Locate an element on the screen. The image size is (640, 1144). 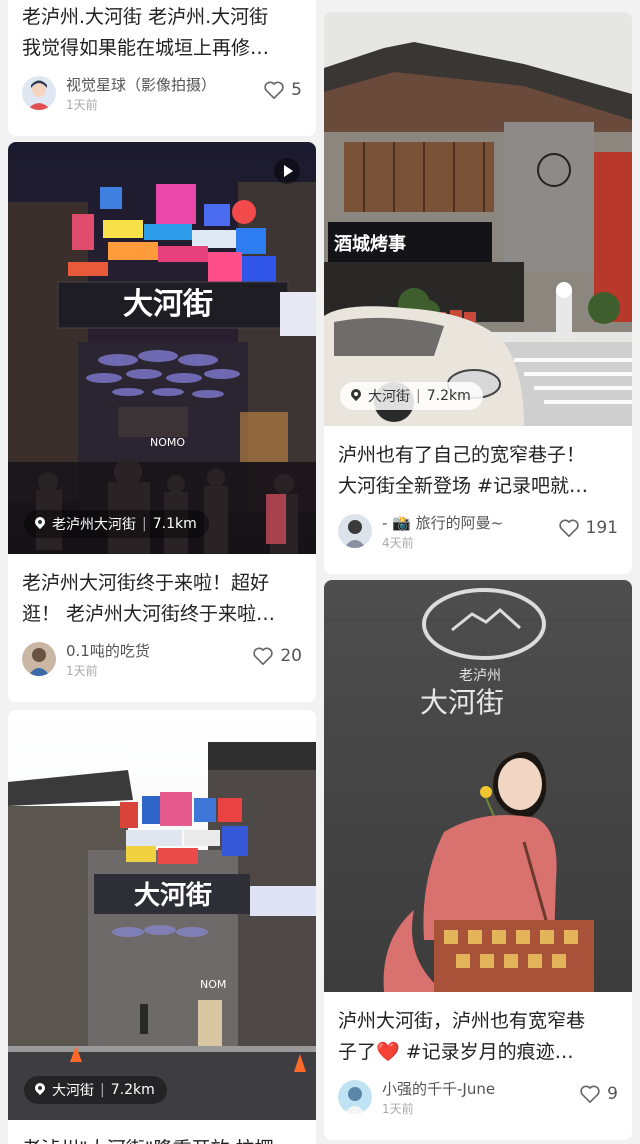
post-time: 4天前 is located at coordinates (398, 543).